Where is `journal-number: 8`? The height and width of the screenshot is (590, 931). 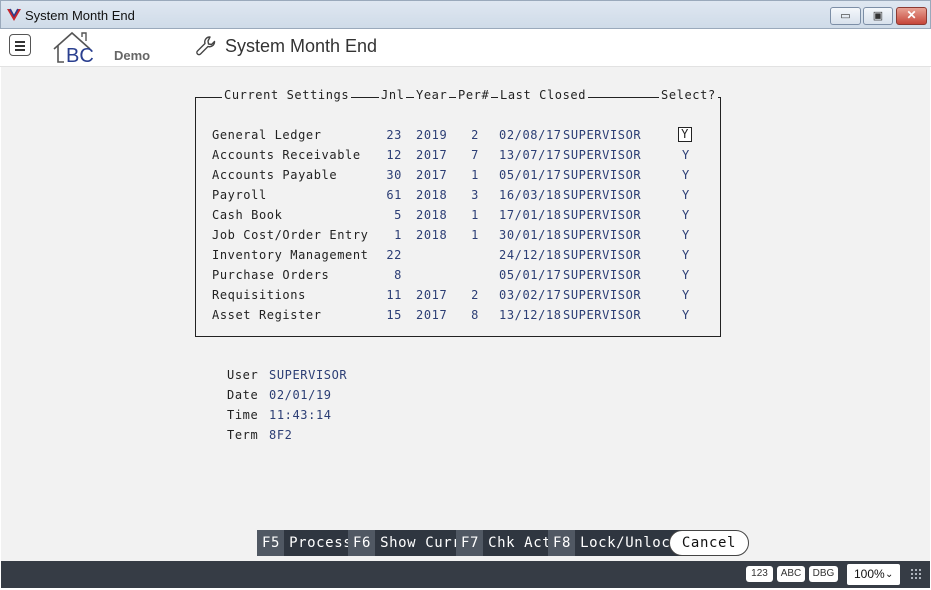 journal-number: 8 is located at coordinates (398, 275).